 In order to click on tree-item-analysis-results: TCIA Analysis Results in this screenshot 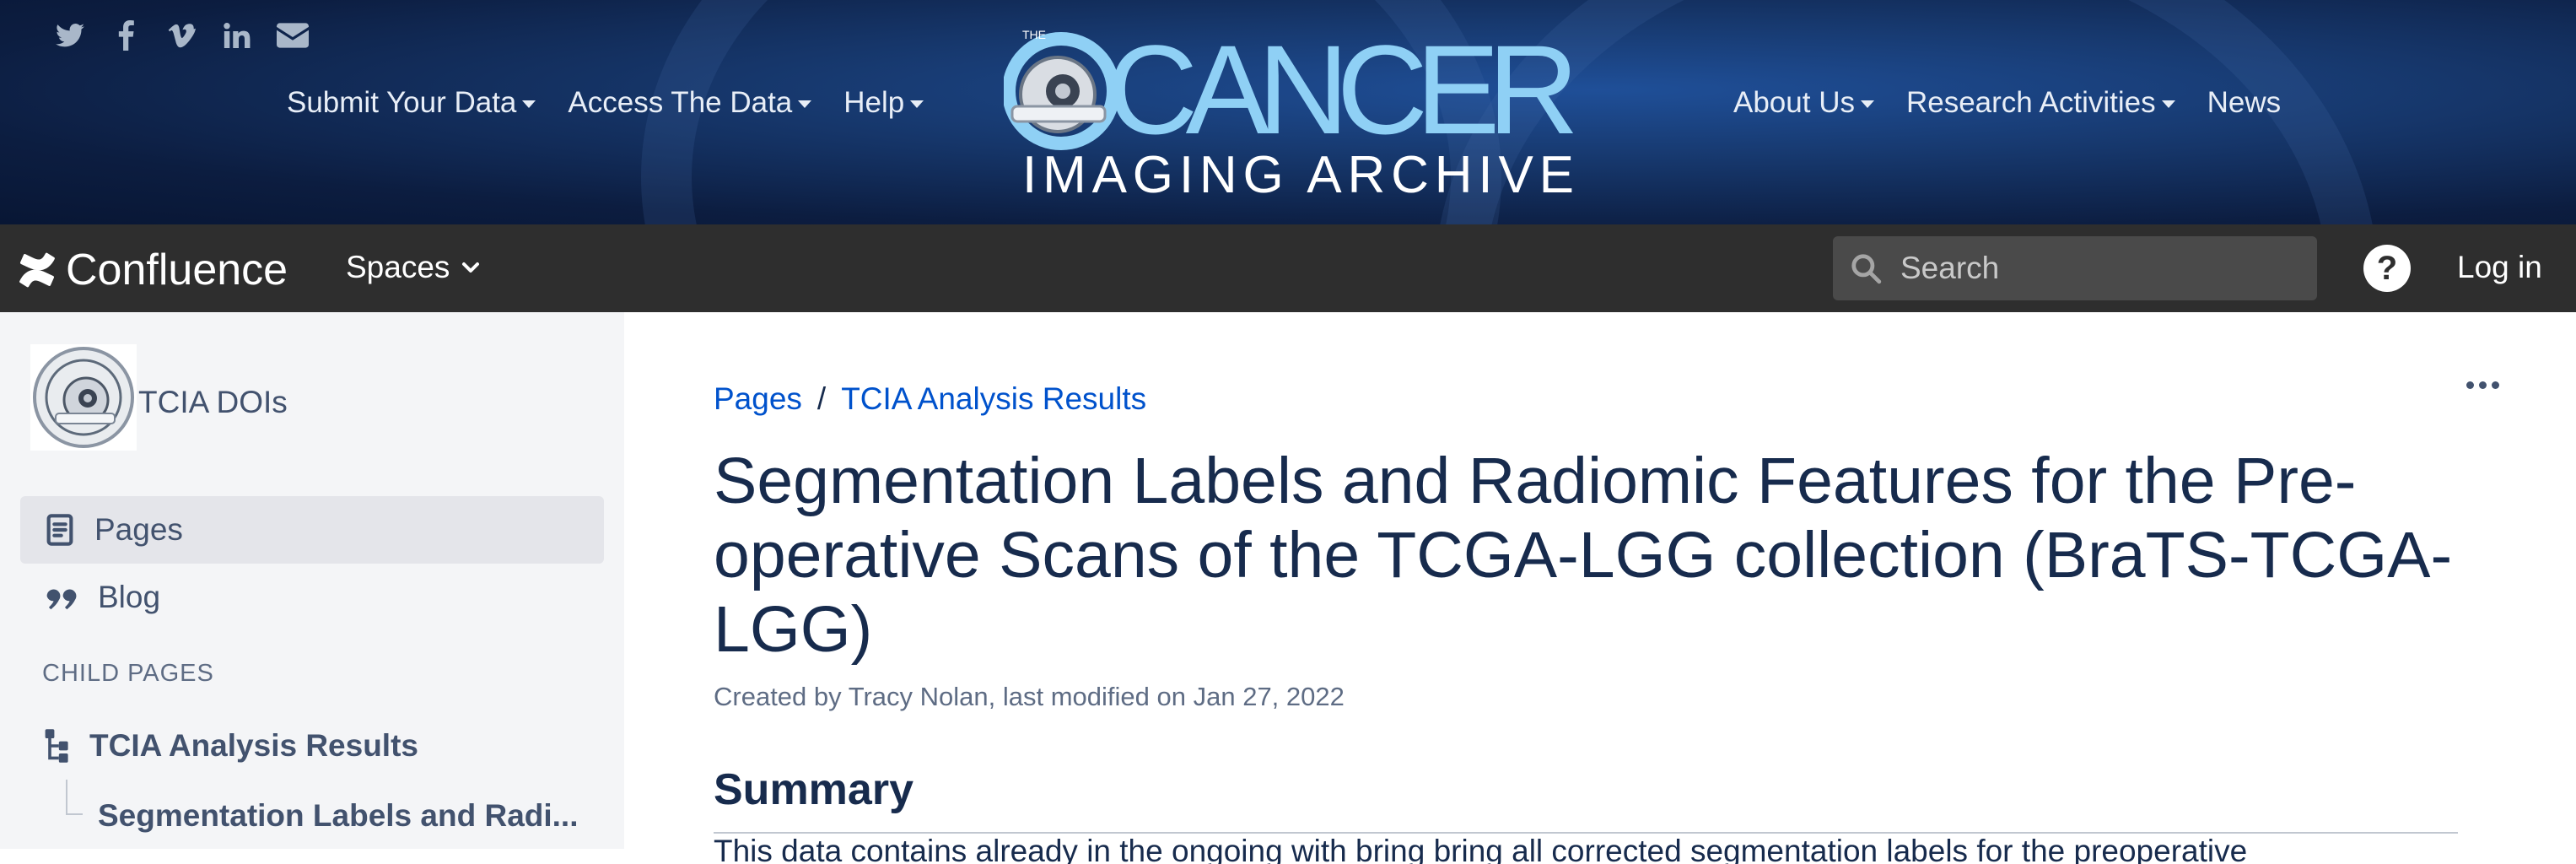, I will do `click(230, 745)`.